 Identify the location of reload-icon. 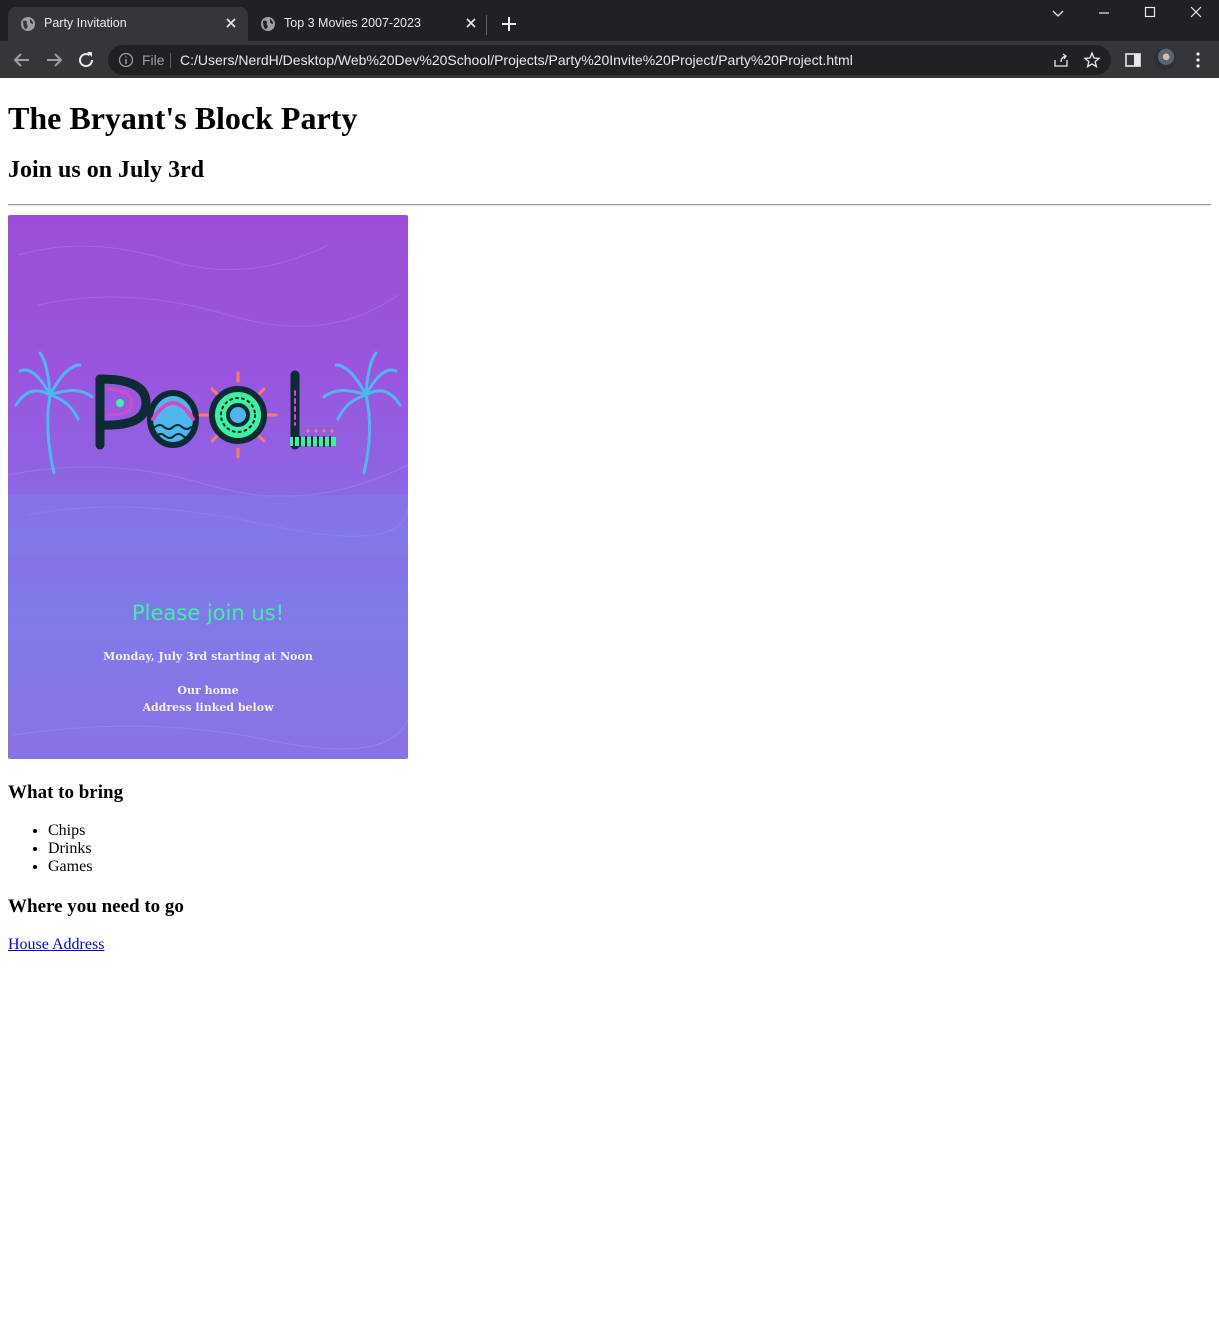
(86, 60).